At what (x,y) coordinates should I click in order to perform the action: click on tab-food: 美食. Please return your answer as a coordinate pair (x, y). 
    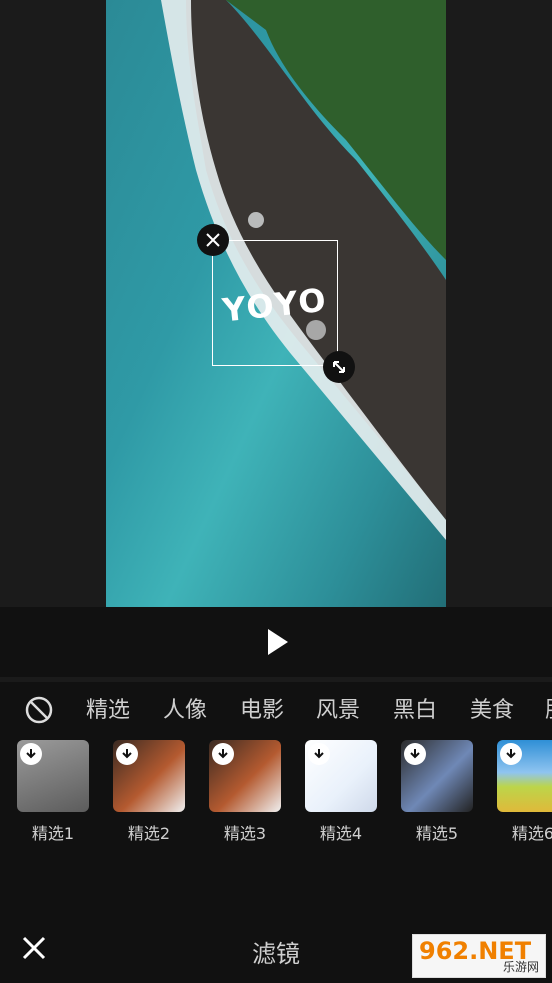
    Looking at the image, I should click on (492, 708).